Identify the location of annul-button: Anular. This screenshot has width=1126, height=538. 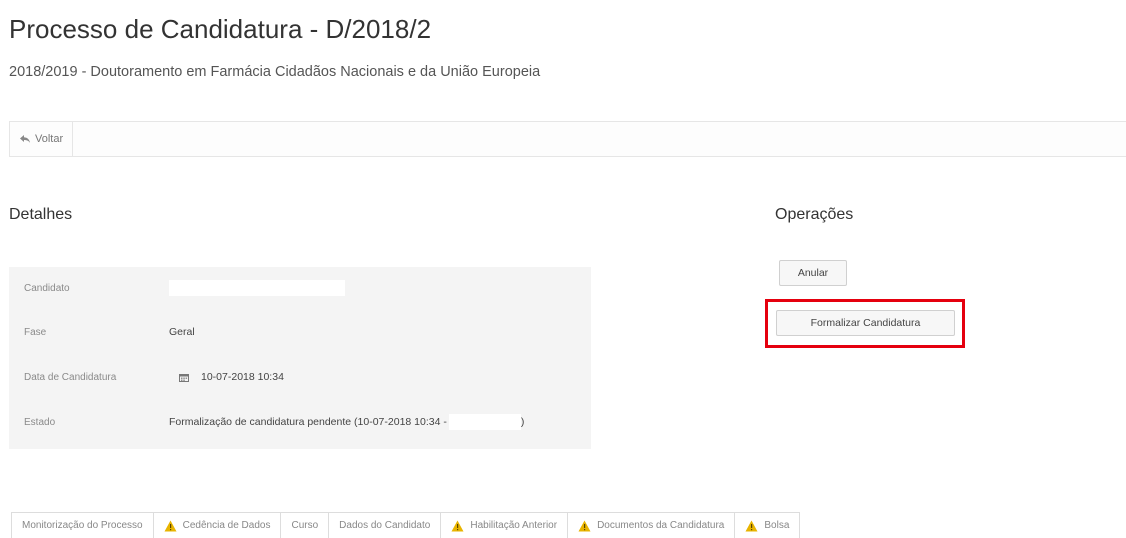
(813, 273).